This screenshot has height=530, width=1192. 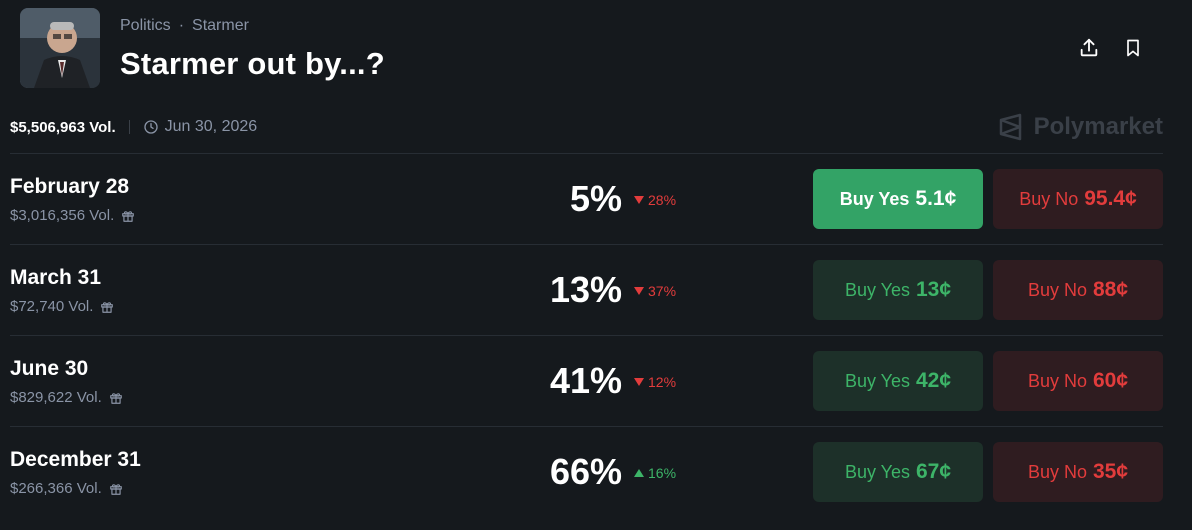 I want to click on buy-yes-price: 13¢, so click(x=934, y=289).